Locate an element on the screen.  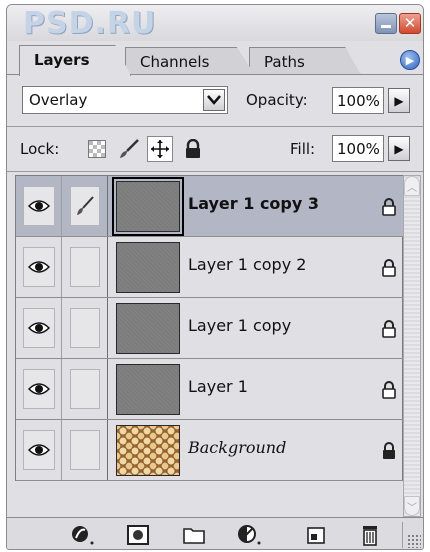
chevron-down-icon is located at coordinates (214, 100).